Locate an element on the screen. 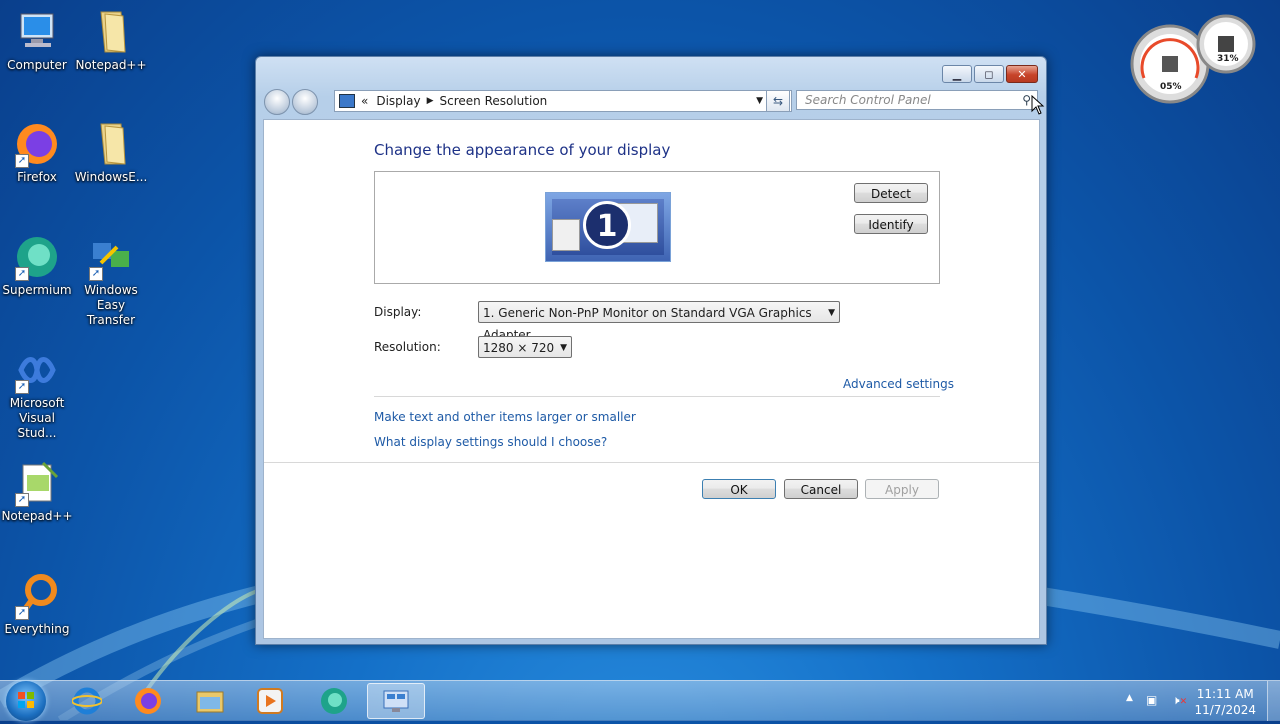 The image size is (1280, 724). supermium-icon is located at coordinates (334, 701).